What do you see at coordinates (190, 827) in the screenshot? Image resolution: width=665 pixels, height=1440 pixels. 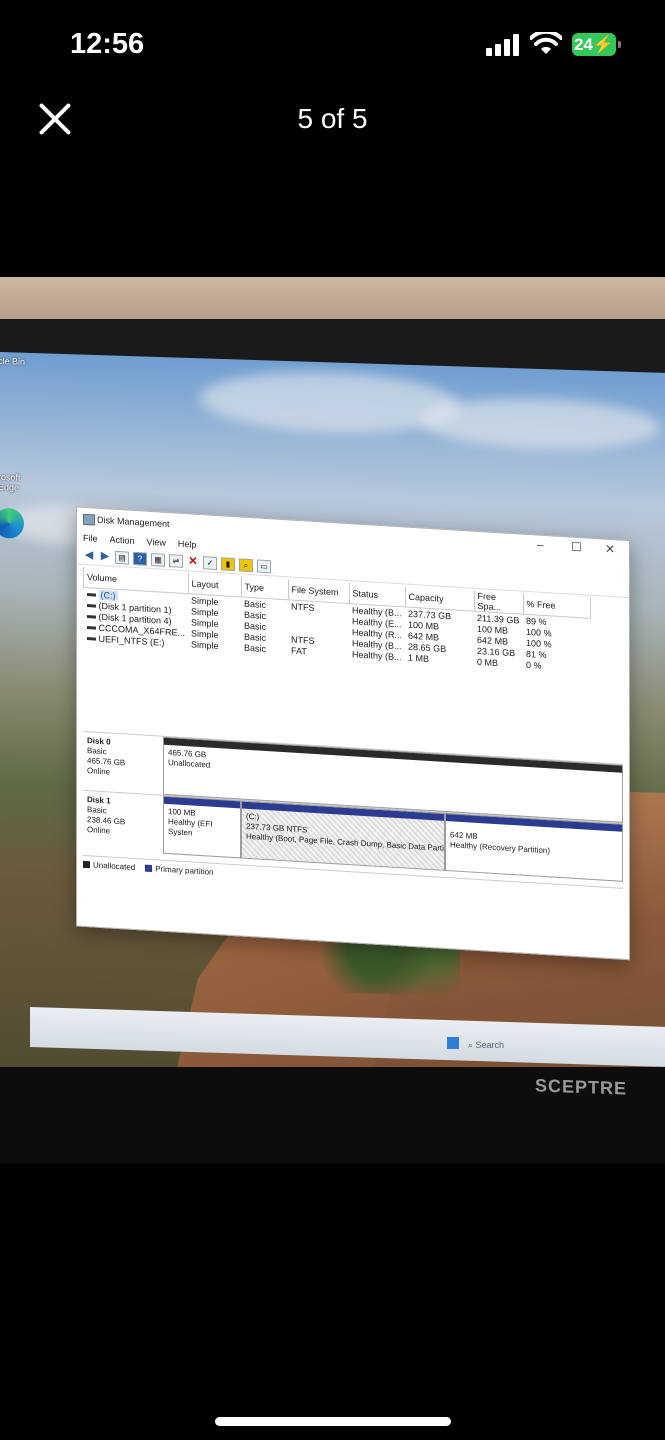 I see `partition-status: Healthy (EFI Systen` at bounding box center [190, 827].